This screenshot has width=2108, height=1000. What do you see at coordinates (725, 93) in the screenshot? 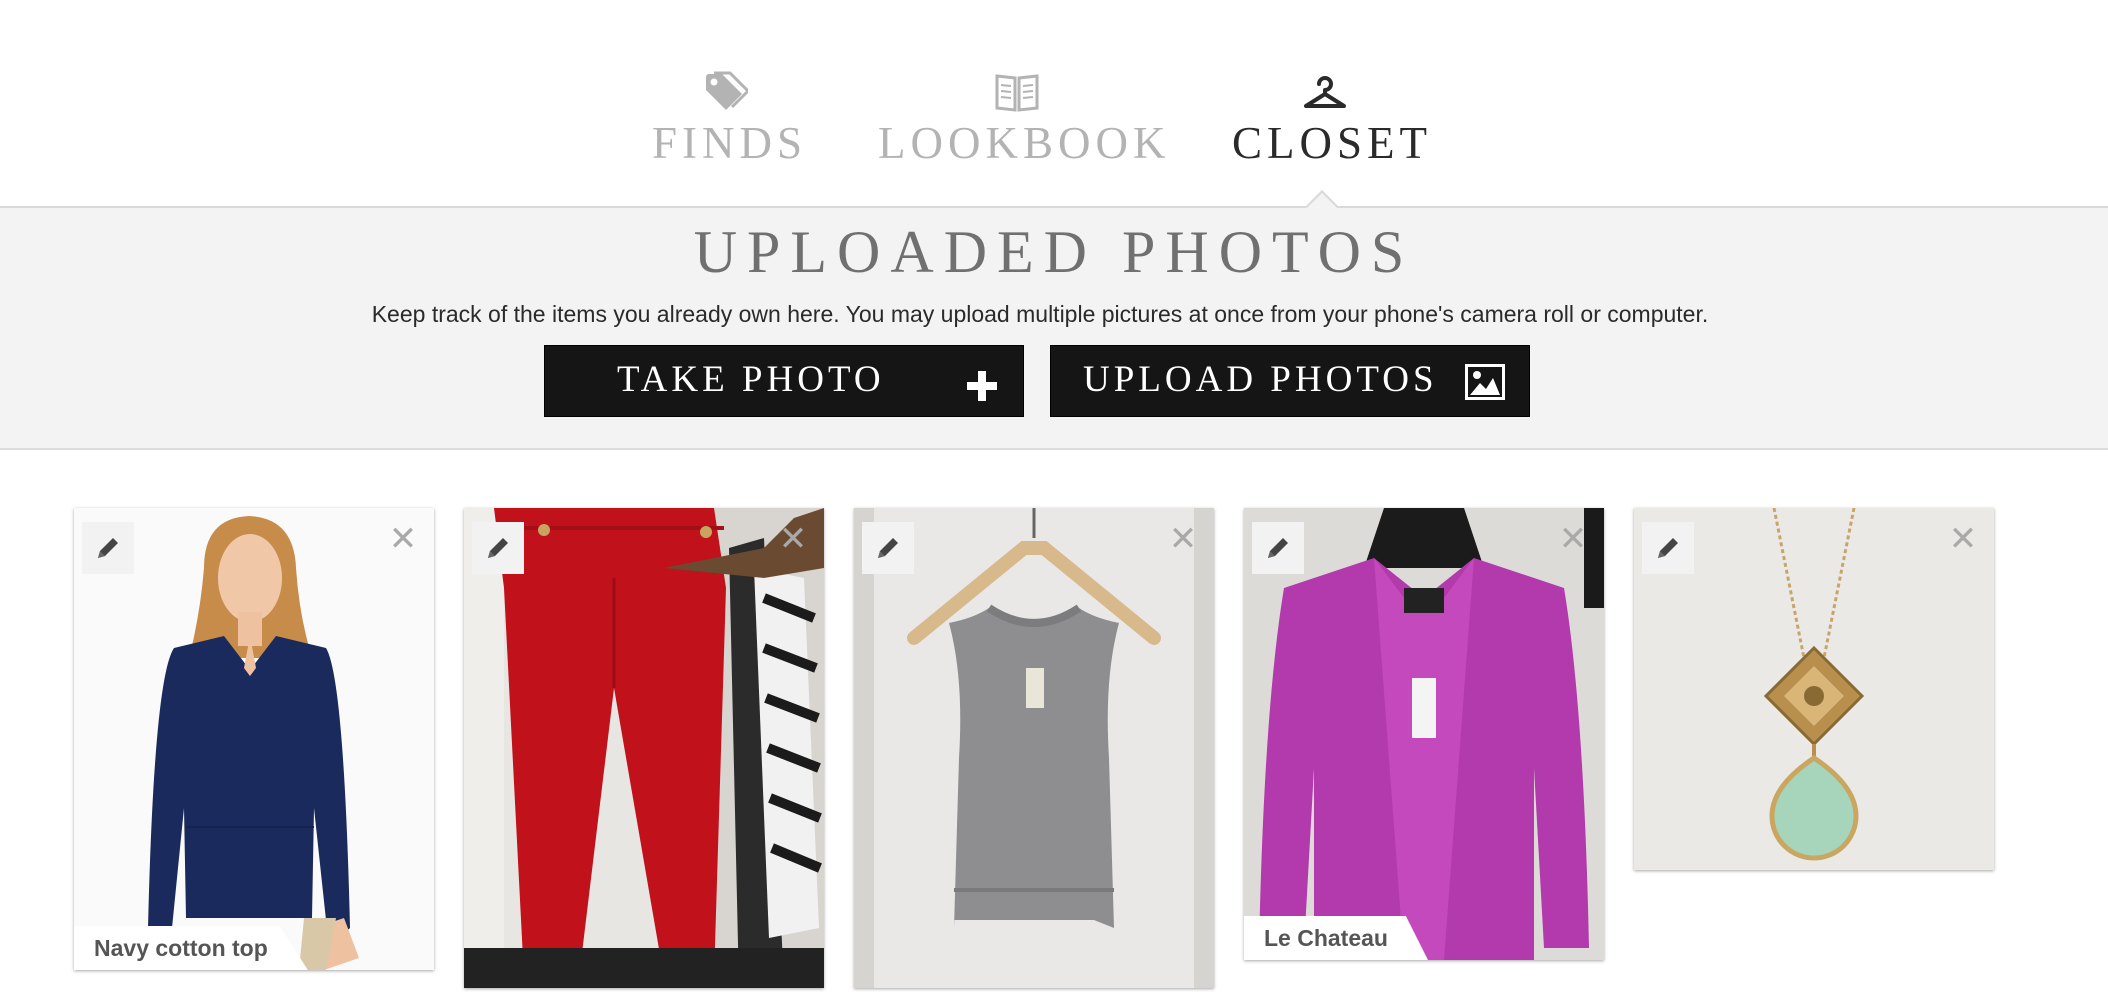
I see `tag-icon` at bounding box center [725, 93].